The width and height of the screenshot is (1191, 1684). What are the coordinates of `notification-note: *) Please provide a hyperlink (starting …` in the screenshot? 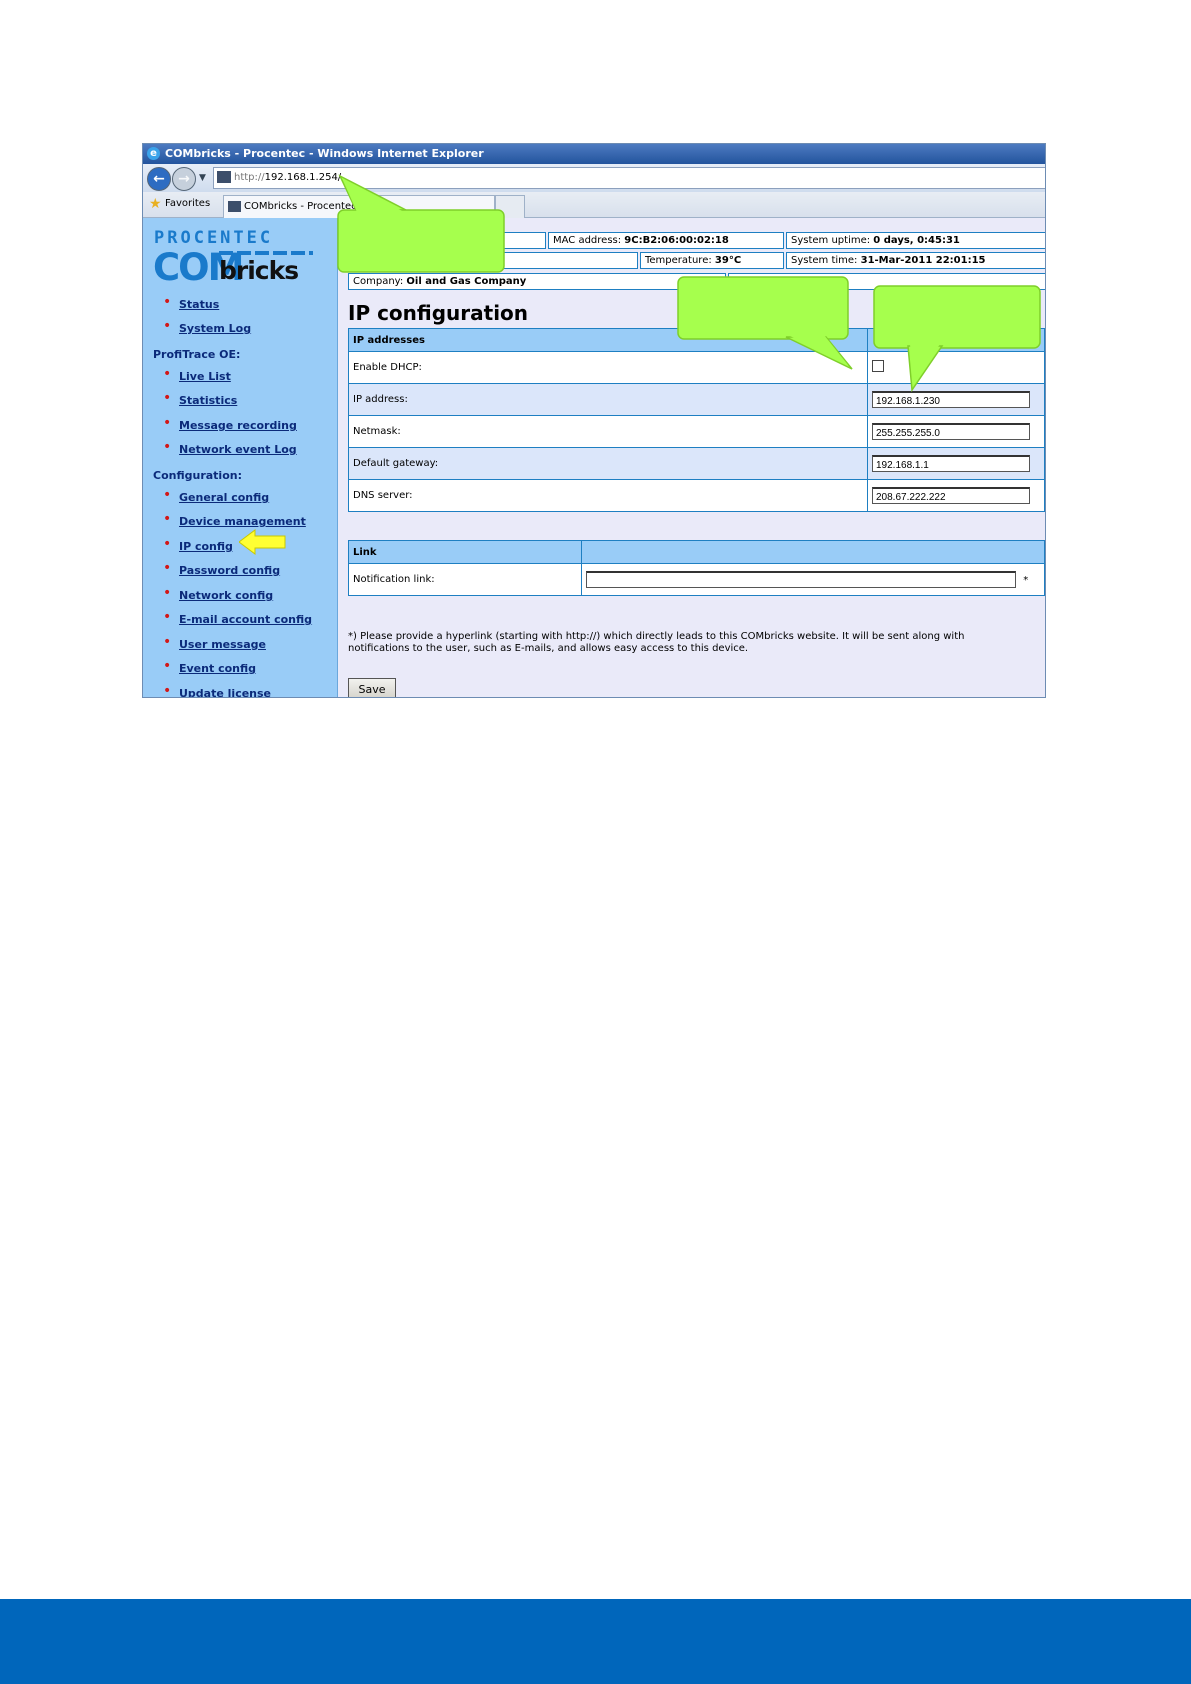 It's located at (656, 642).